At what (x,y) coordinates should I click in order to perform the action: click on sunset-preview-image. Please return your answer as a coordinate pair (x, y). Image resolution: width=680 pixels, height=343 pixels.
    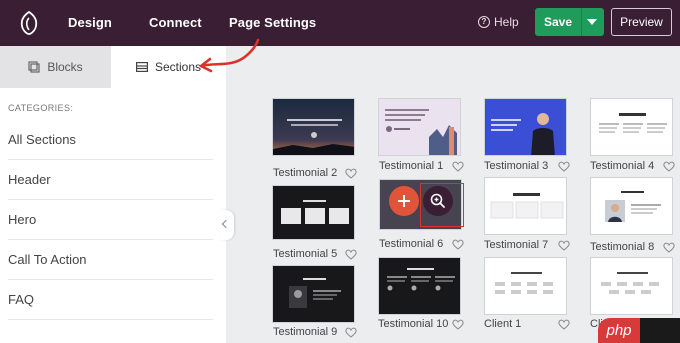
    Looking at the image, I should click on (313, 127).